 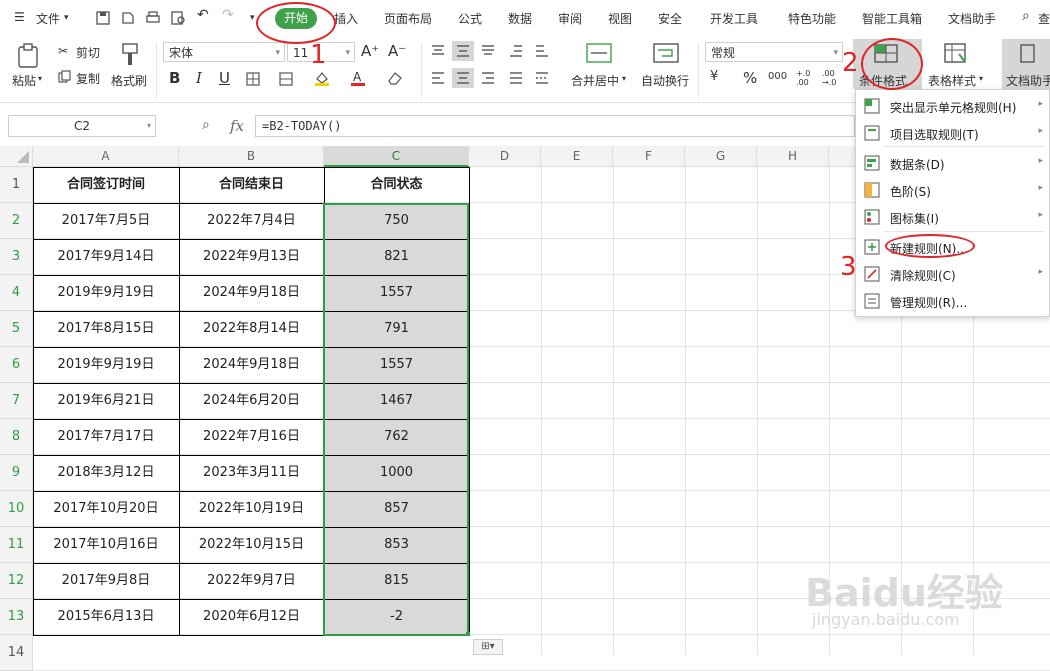 I want to click on tab-review: 审阅, so click(x=570, y=18).